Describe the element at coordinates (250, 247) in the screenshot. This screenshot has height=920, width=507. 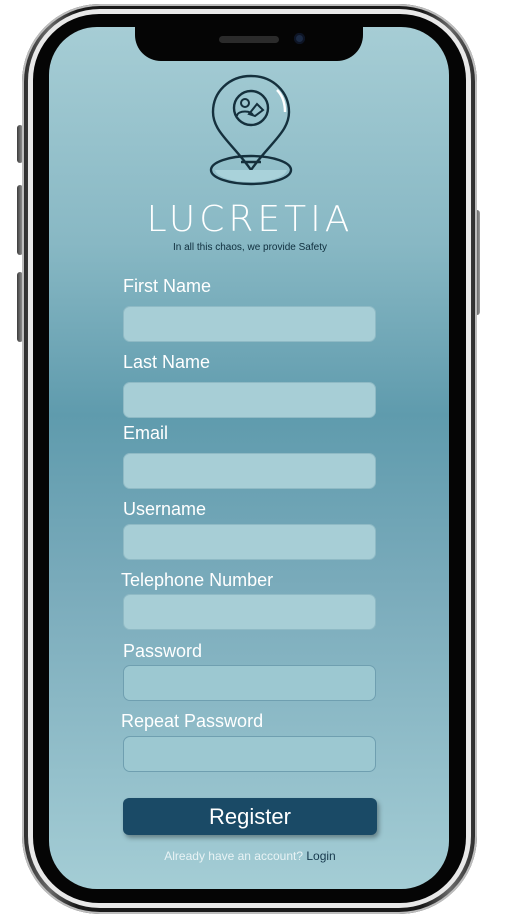
I see `tagline: In all this chaos, we provide Safety` at that location.